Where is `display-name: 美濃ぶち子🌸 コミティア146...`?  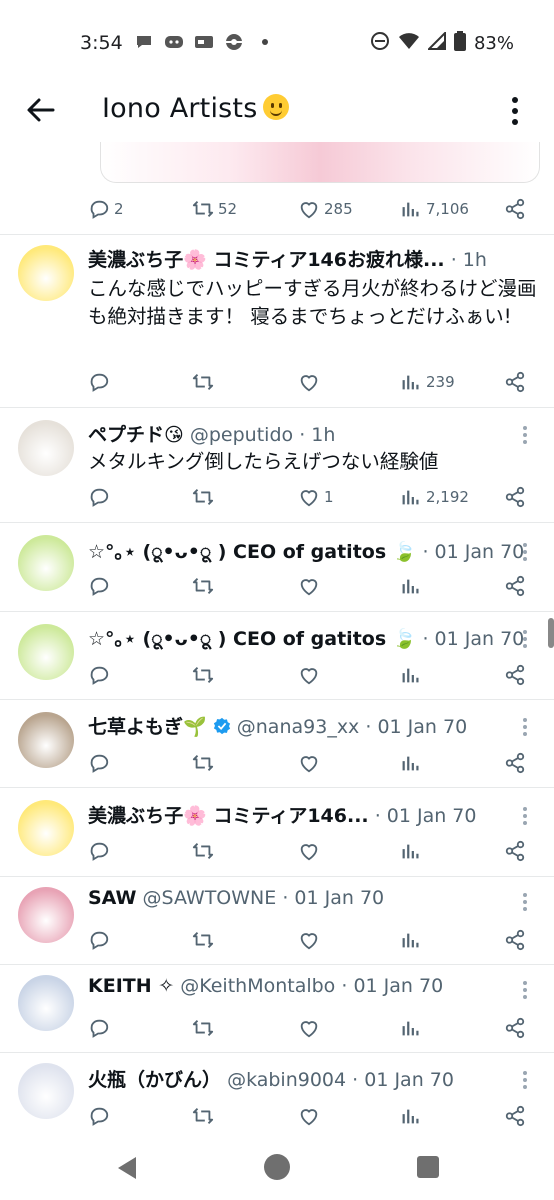 display-name: 美濃ぶち子🌸 コミティア146... is located at coordinates (228, 816).